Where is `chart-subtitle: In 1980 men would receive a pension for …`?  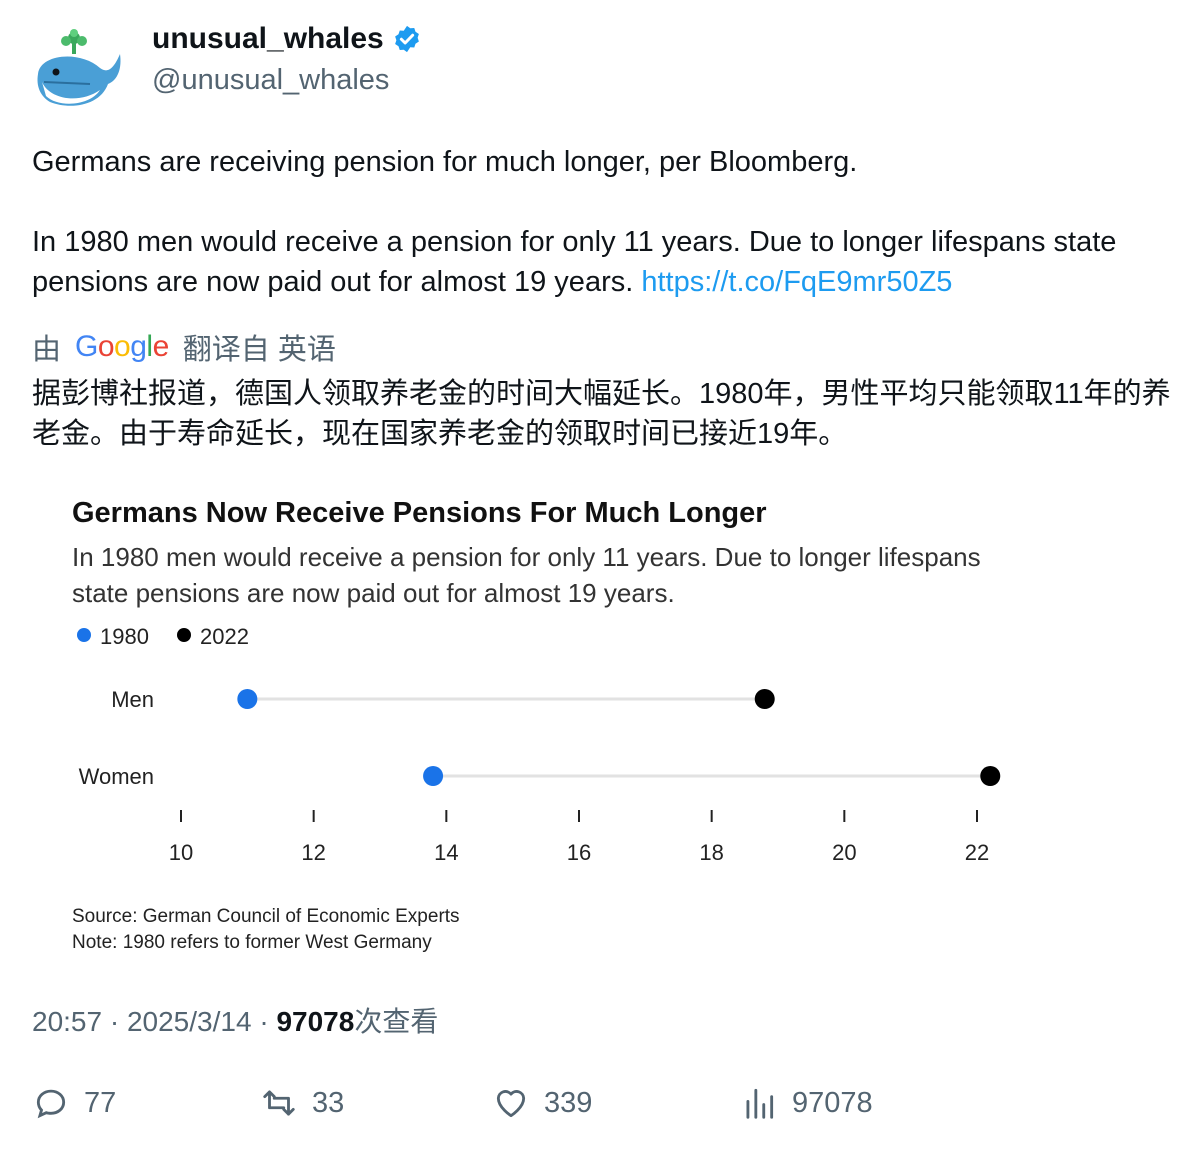
chart-subtitle: In 1980 men would receive a pension for … is located at coordinates (526, 575).